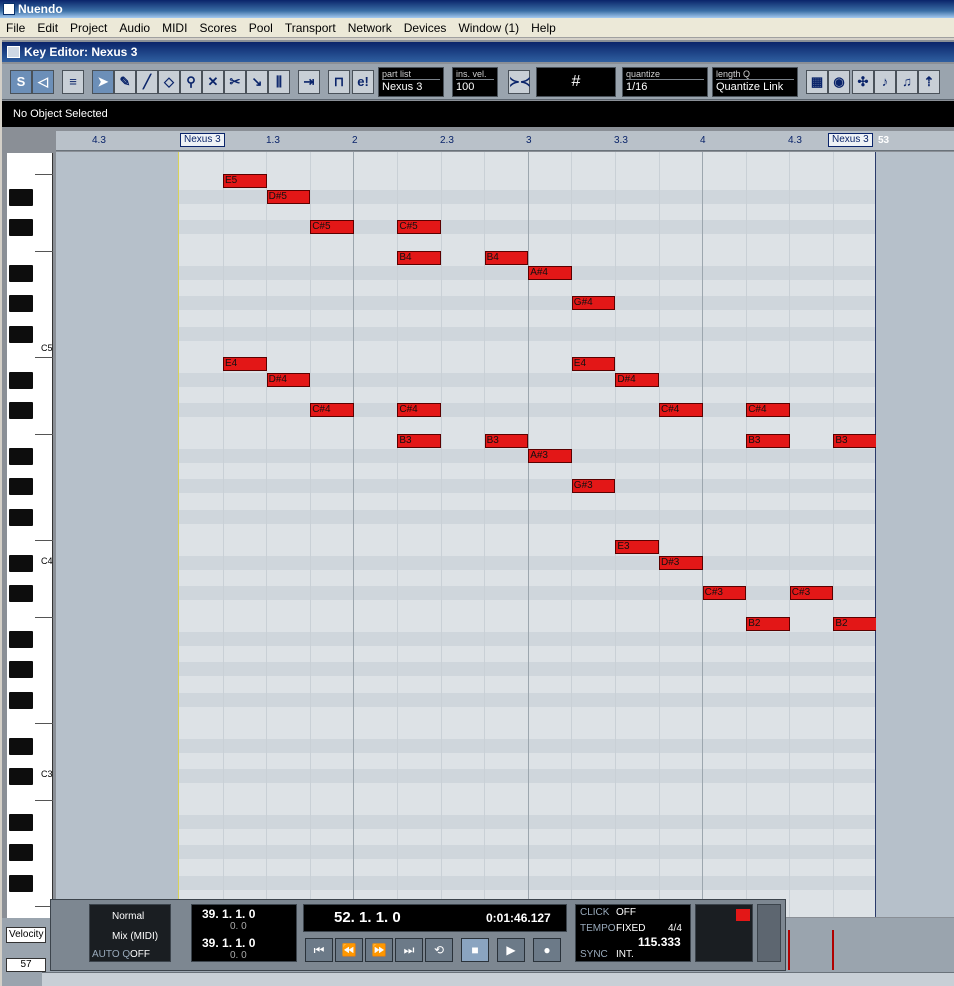  Describe the element at coordinates (488, 28) in the screenshot. I see `menu-window: Window (1)` at that location.